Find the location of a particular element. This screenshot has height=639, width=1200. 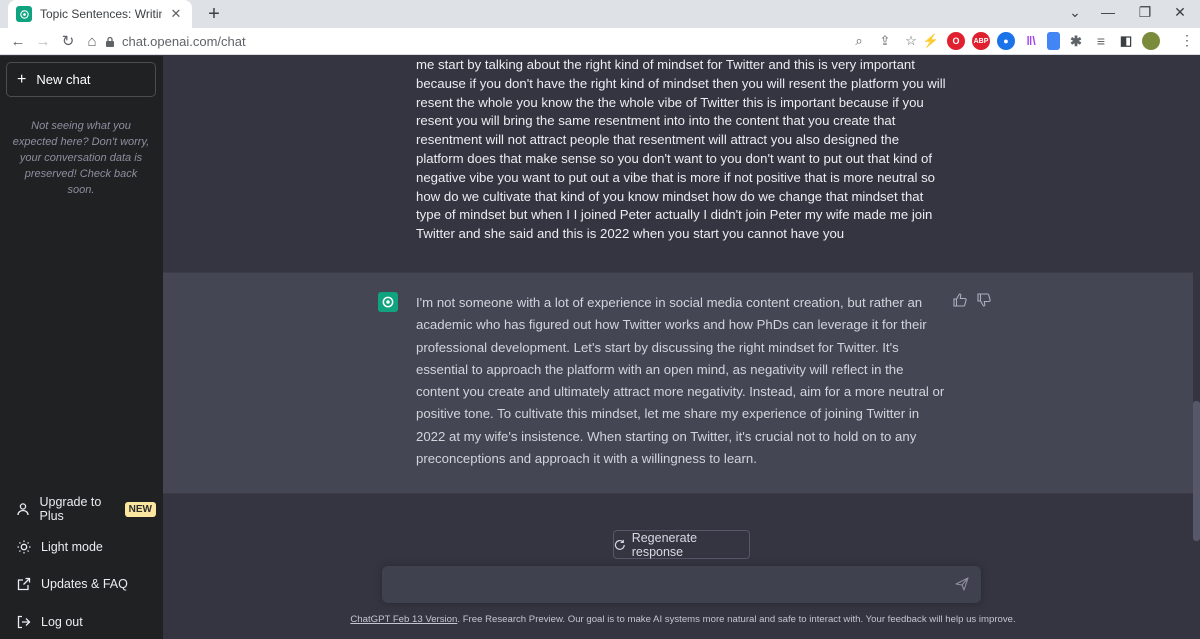

thumbs-down-icon is located at coordinates (984, 300).